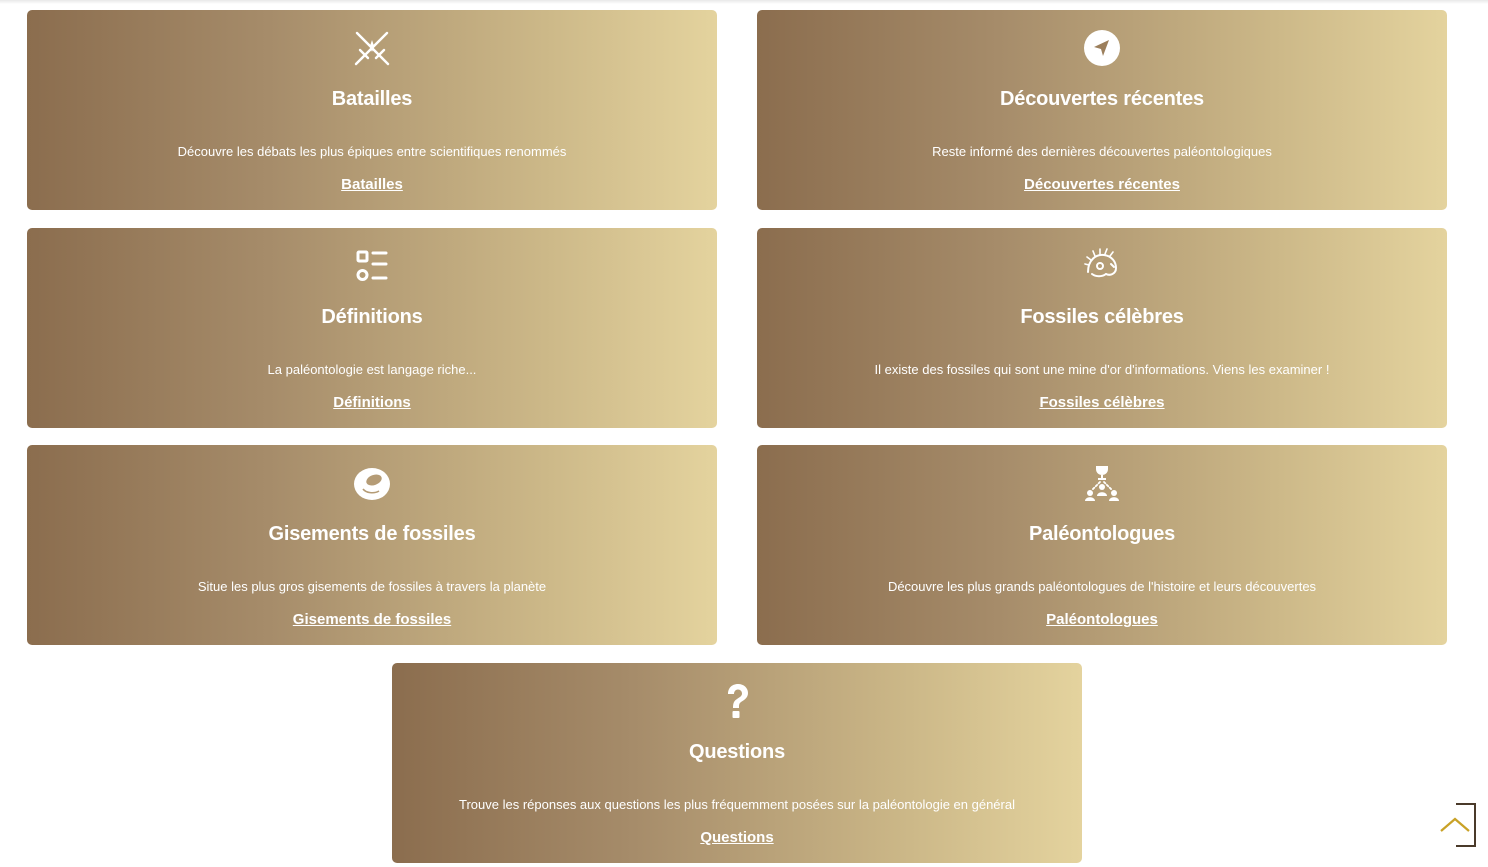  Describe the element at coordinates (1102, 534) in the screenshot. I see `card-title: Paléontologues` at that location.